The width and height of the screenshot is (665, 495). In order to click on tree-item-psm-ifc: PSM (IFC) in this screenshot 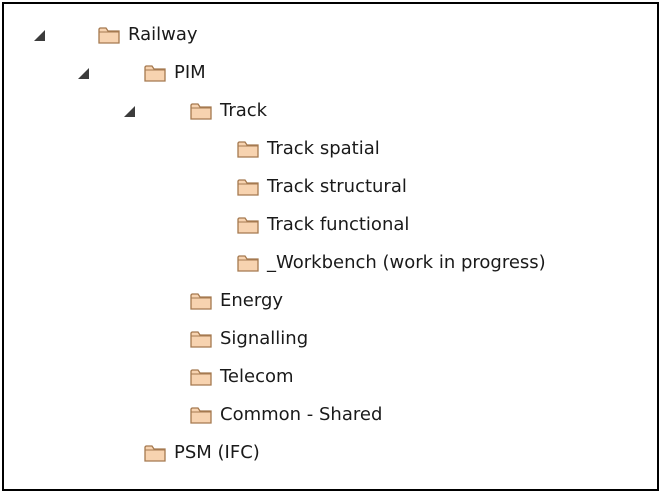, I will do `click(324, 454)`.